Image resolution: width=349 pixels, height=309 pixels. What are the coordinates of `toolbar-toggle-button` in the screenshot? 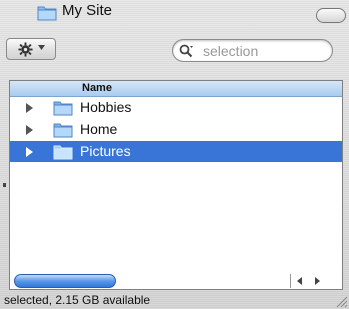 It's located at (331, 15).